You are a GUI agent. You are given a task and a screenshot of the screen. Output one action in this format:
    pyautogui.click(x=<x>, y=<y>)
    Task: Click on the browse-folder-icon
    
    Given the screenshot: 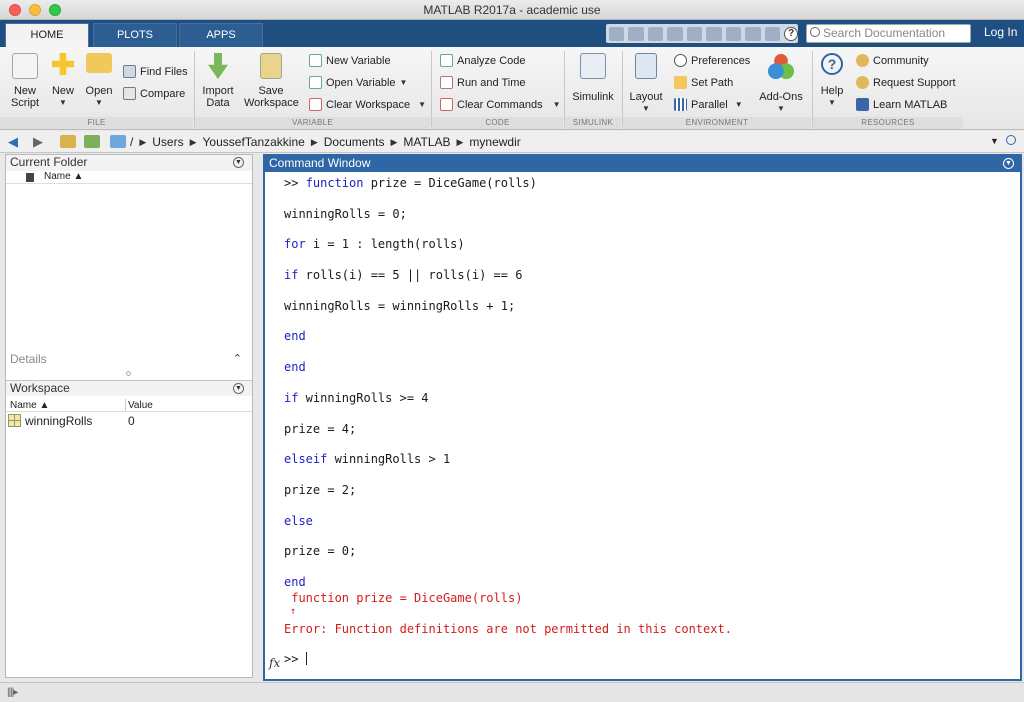 What is the action you would take?
    pyautogui.click(x=92, y=141)
    